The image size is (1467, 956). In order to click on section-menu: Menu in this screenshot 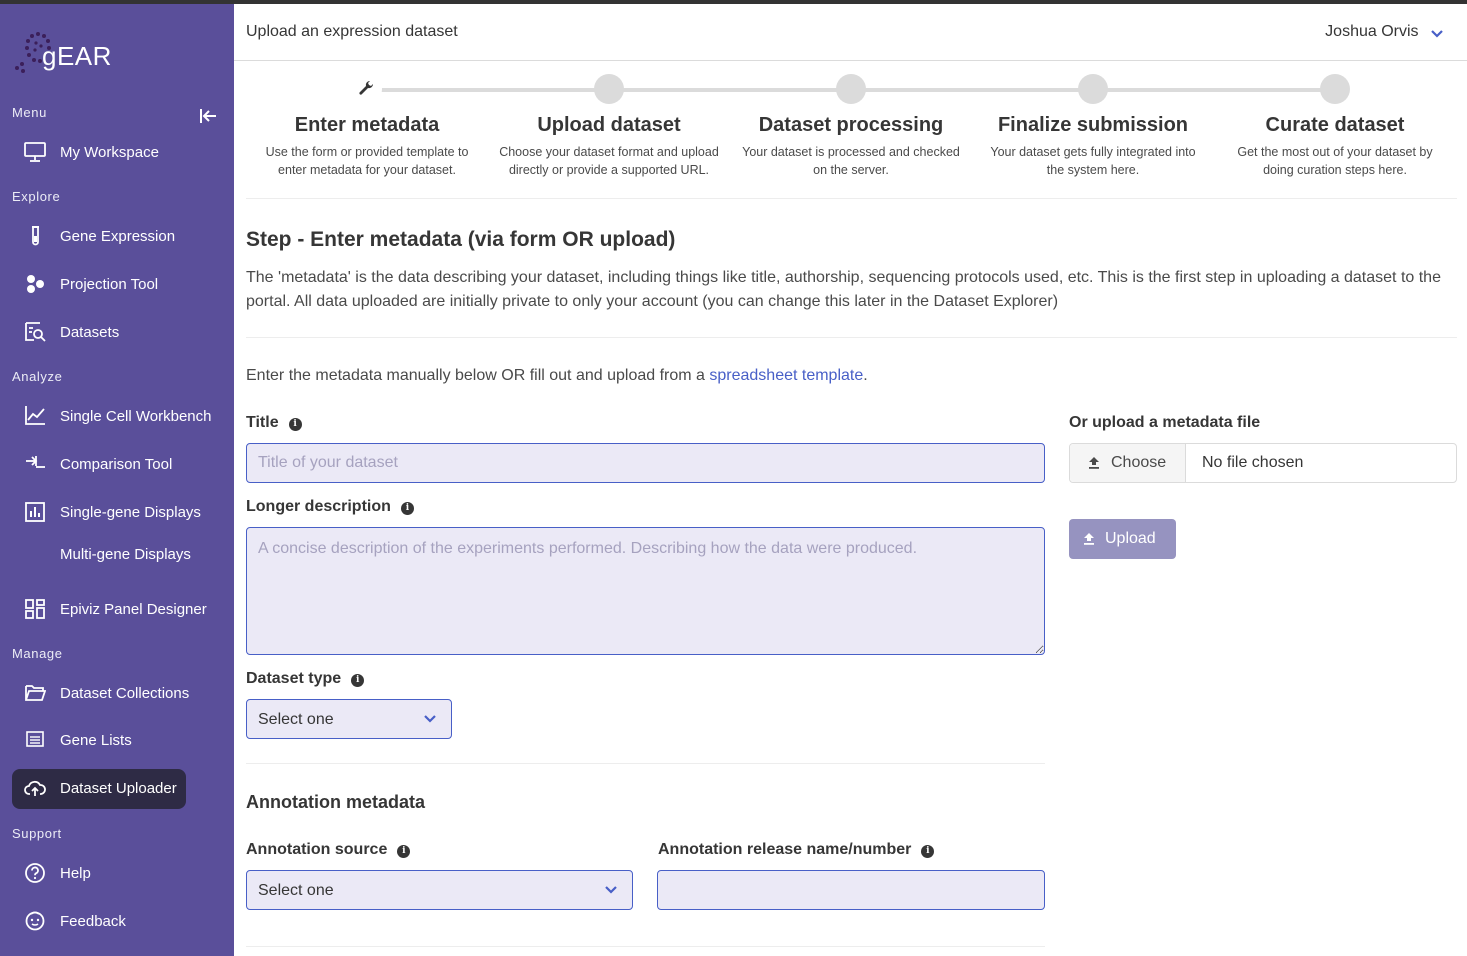, I will do `click(29, 112)`.